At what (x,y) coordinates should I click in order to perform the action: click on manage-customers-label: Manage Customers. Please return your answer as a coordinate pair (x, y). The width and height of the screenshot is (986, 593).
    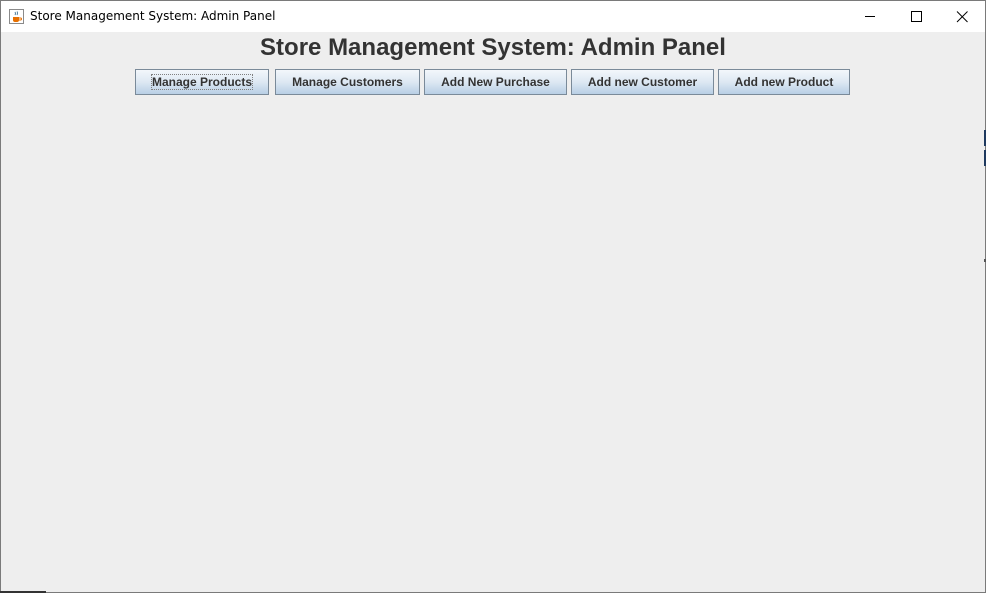
    Looking at the image, I should click on (347, 82).